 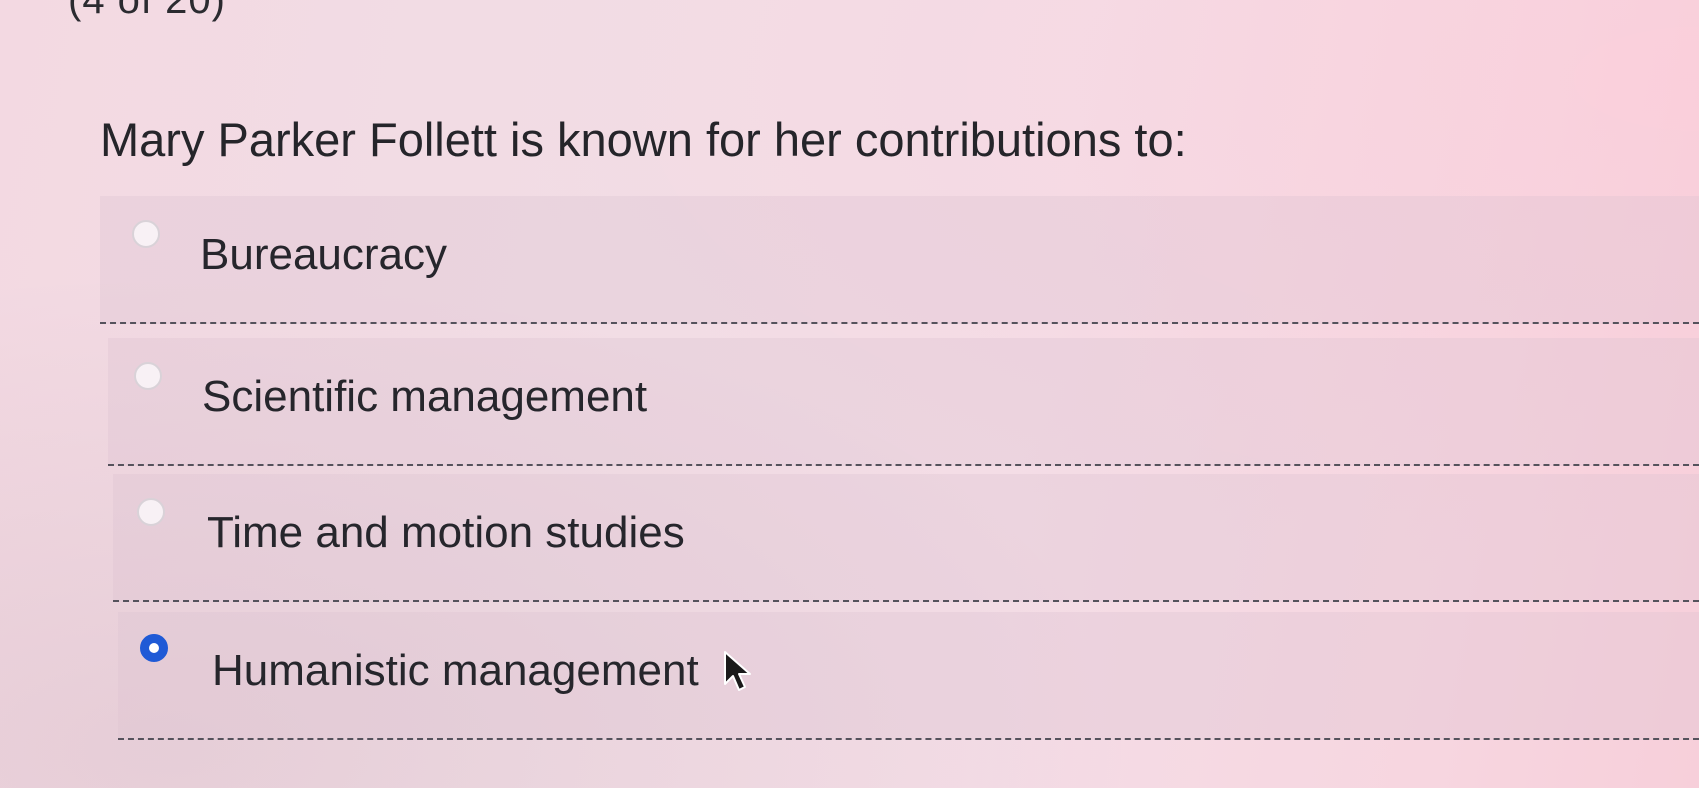 What do you see at coordinates (737, 671) in the screenshot?
I see `mouse-pointer-icon` at bounding box center [737, 671].